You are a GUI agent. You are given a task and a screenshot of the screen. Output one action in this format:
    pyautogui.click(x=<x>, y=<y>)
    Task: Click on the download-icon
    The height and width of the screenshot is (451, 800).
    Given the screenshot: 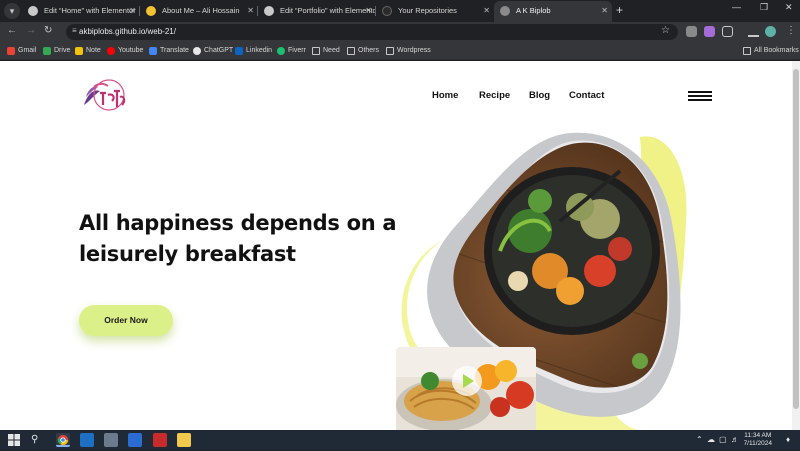 What is the action you would take?
    pyautogui.click(x=753, y=31)
    